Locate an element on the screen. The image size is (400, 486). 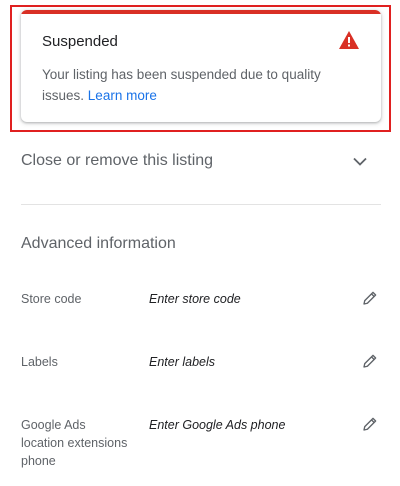
learn-more-link: Learn more is located at coordinates (122, 95).